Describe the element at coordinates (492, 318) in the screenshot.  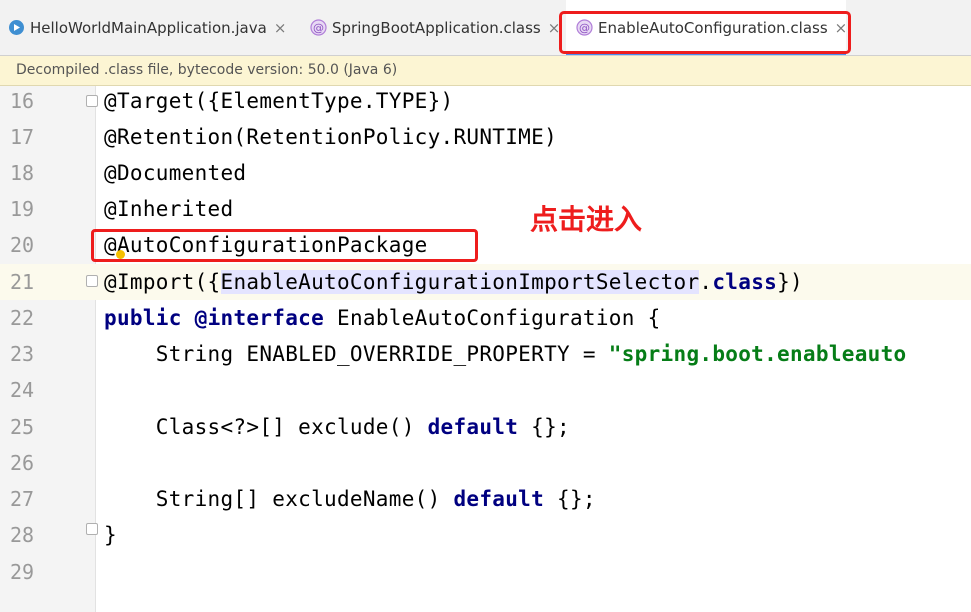
I see `code-token: EnableAutoConfiguration {` at that location.